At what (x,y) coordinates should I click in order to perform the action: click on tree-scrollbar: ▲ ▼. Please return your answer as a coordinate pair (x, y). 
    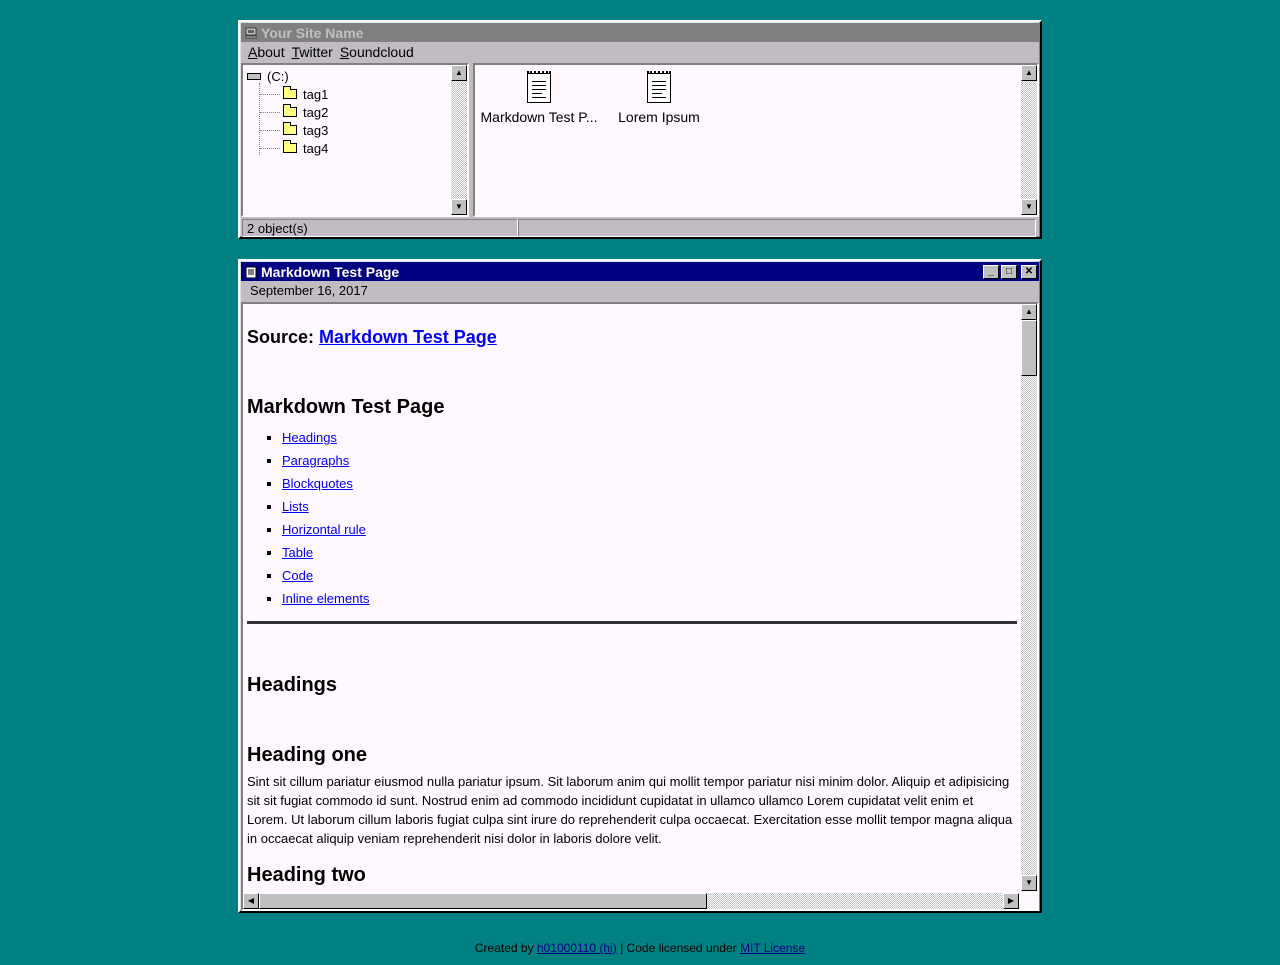
    Looking at the image, I should click on (459, 140).